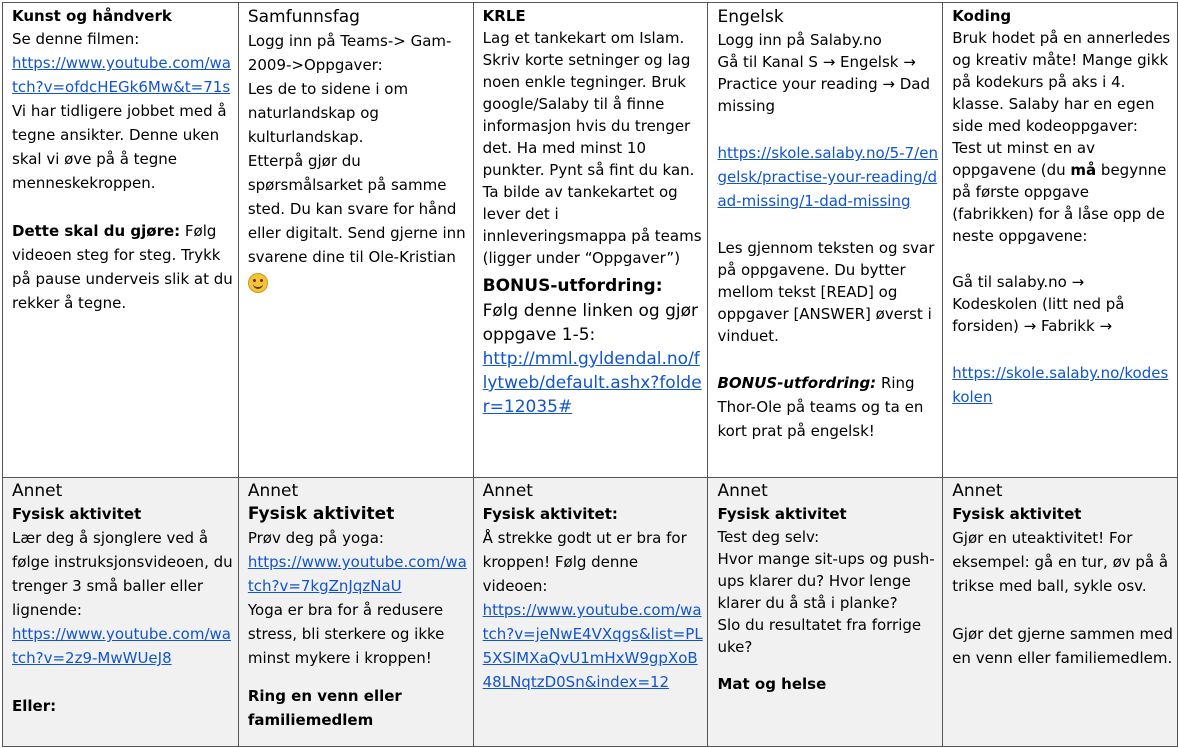 The image size is (1178, 748). Describe the element at coordinates (1062, 385) in the screenshot. I see `kodeskolen-link: https://skole.salaby.no/kodeskolen` at that location.